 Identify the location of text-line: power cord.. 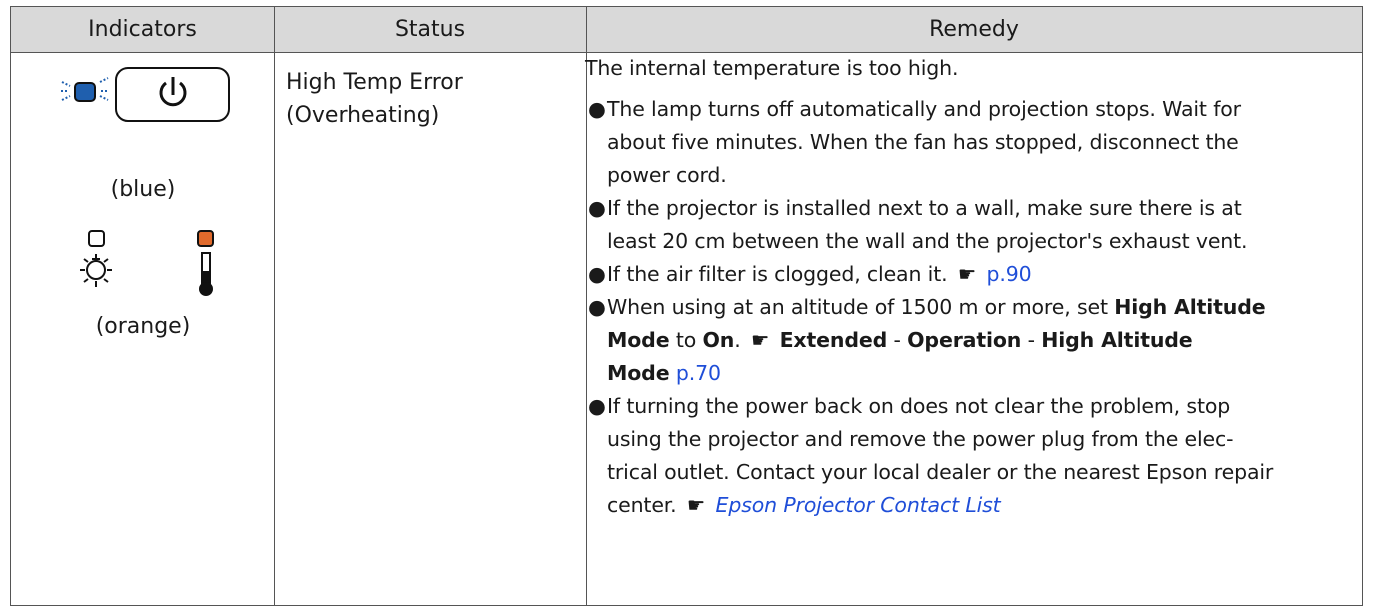
(667, 175).